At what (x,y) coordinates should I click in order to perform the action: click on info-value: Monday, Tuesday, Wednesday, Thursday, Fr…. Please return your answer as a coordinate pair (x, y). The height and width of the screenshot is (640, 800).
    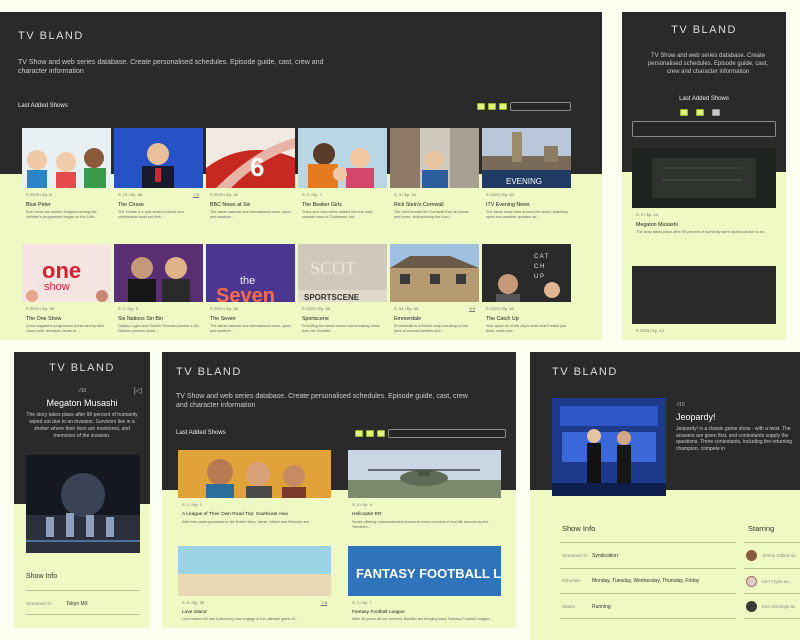
    Looking at the image, I should click on (646, 581).